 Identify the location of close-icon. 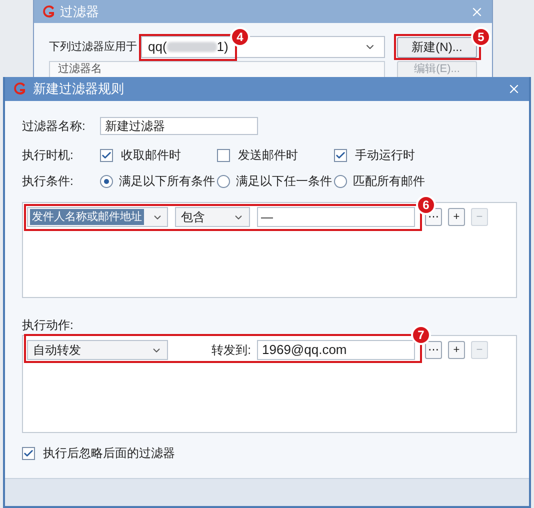
(514, 89).